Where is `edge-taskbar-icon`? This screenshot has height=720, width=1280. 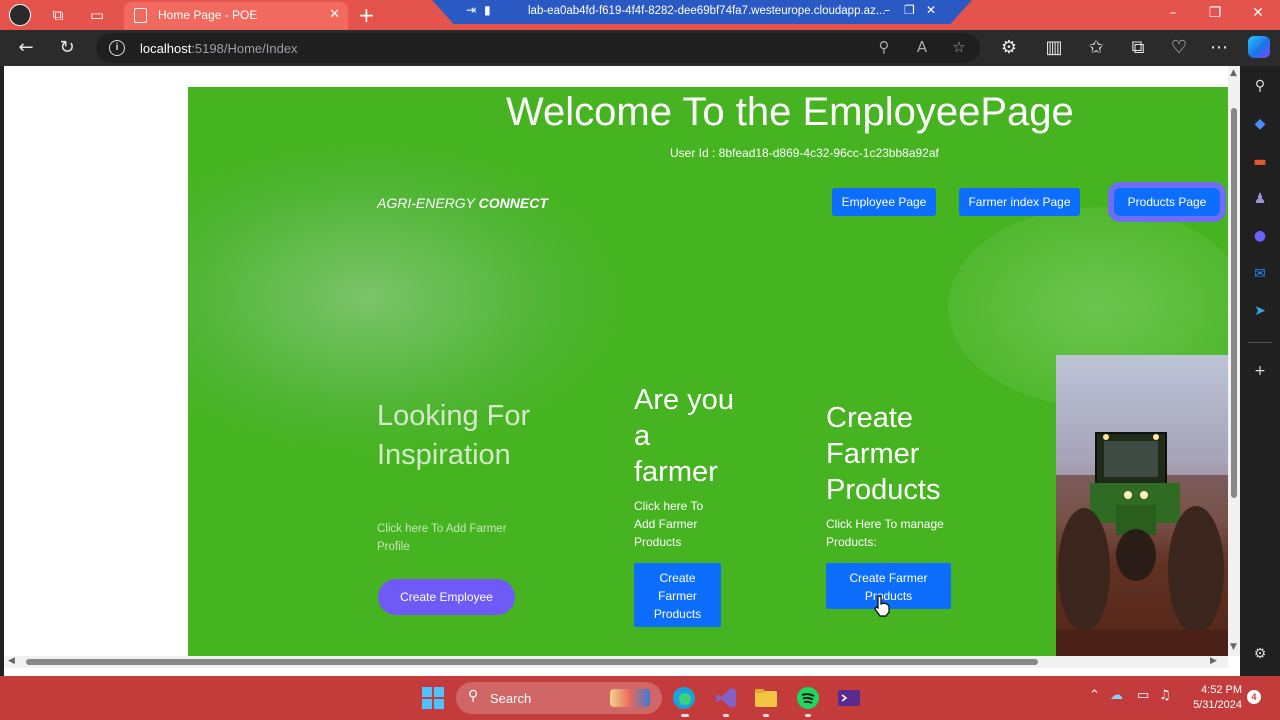 edge-taskbar-icon is located at coordinates (684, 698).